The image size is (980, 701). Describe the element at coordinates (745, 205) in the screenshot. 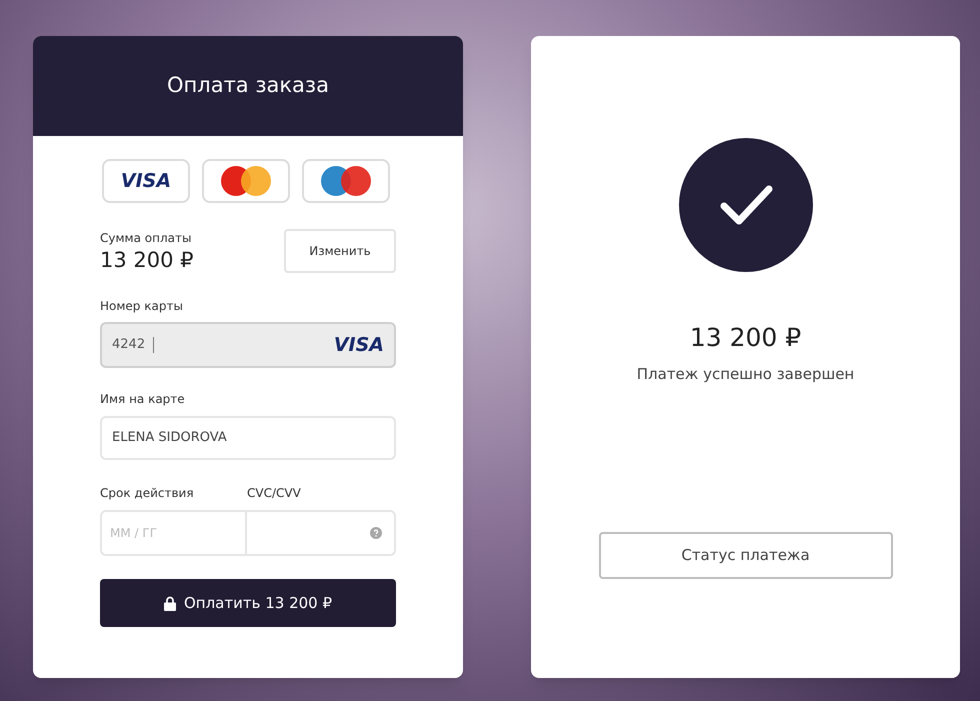

I see `check-circle-icon` at that location.